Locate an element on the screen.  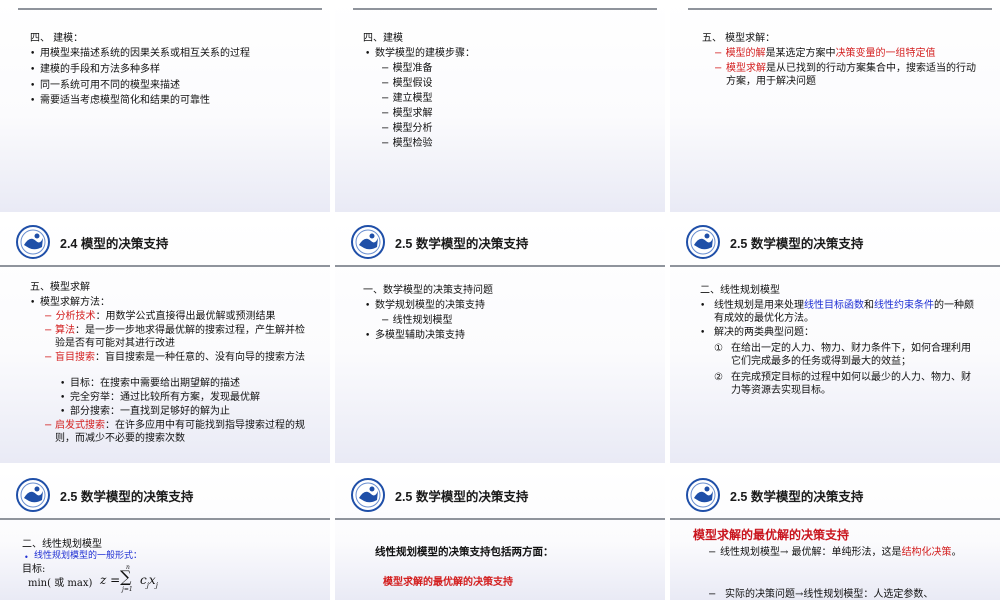
var-sub: j is located at coordinates (156, 585).